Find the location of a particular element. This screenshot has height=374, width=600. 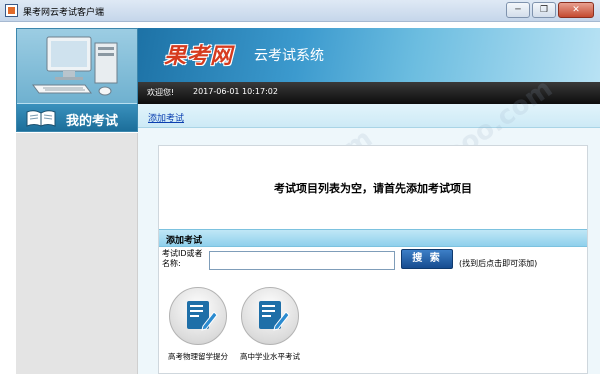

header-banner: 果考网 云考试系统 is located at coordinates (369, 55).